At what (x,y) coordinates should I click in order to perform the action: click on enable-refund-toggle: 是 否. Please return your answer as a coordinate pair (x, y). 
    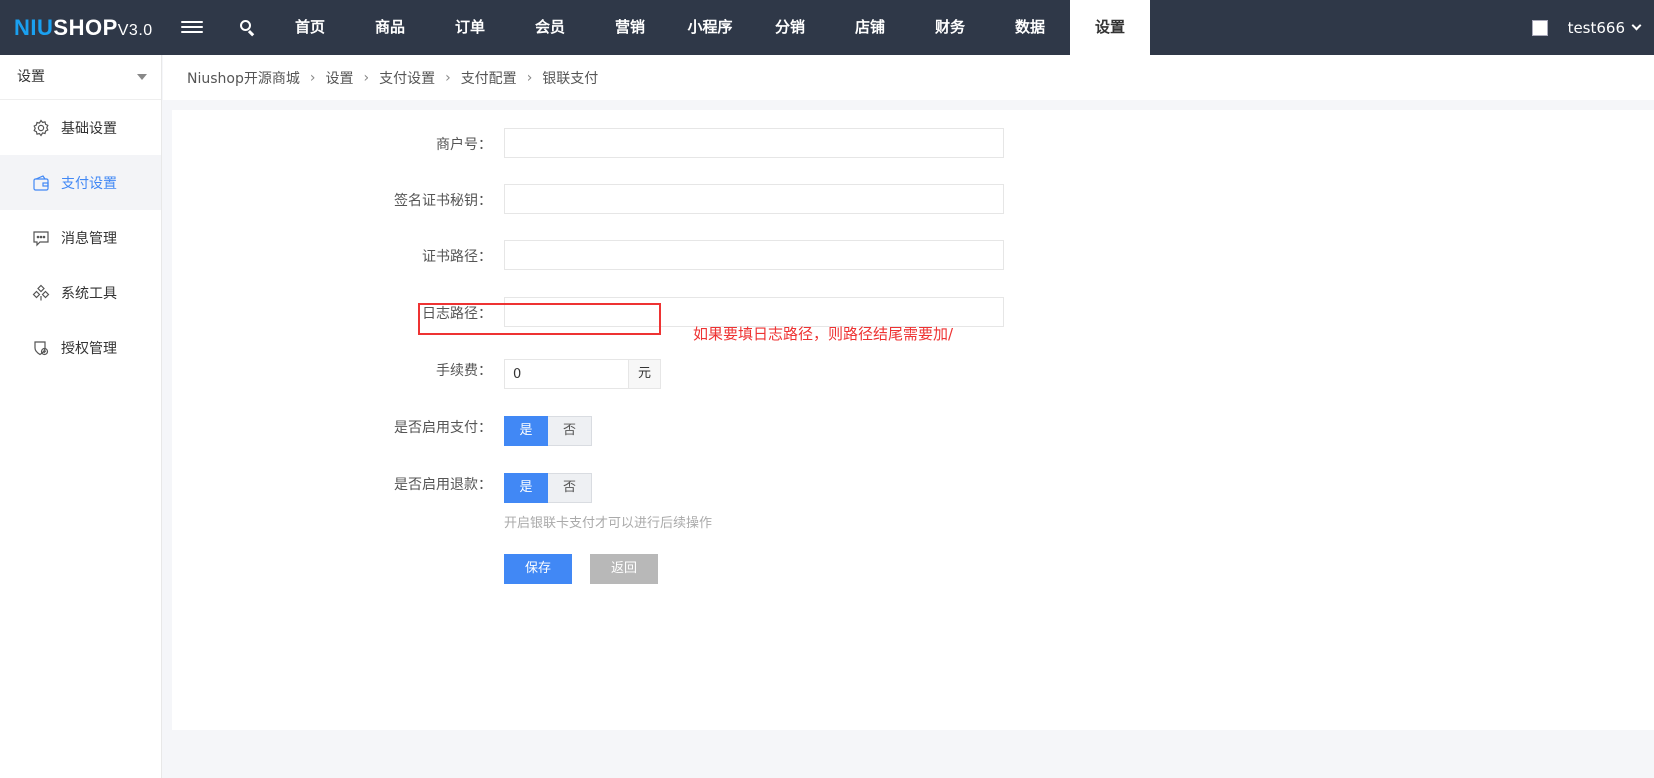
    Looking at the image, I should click on (548, 488).